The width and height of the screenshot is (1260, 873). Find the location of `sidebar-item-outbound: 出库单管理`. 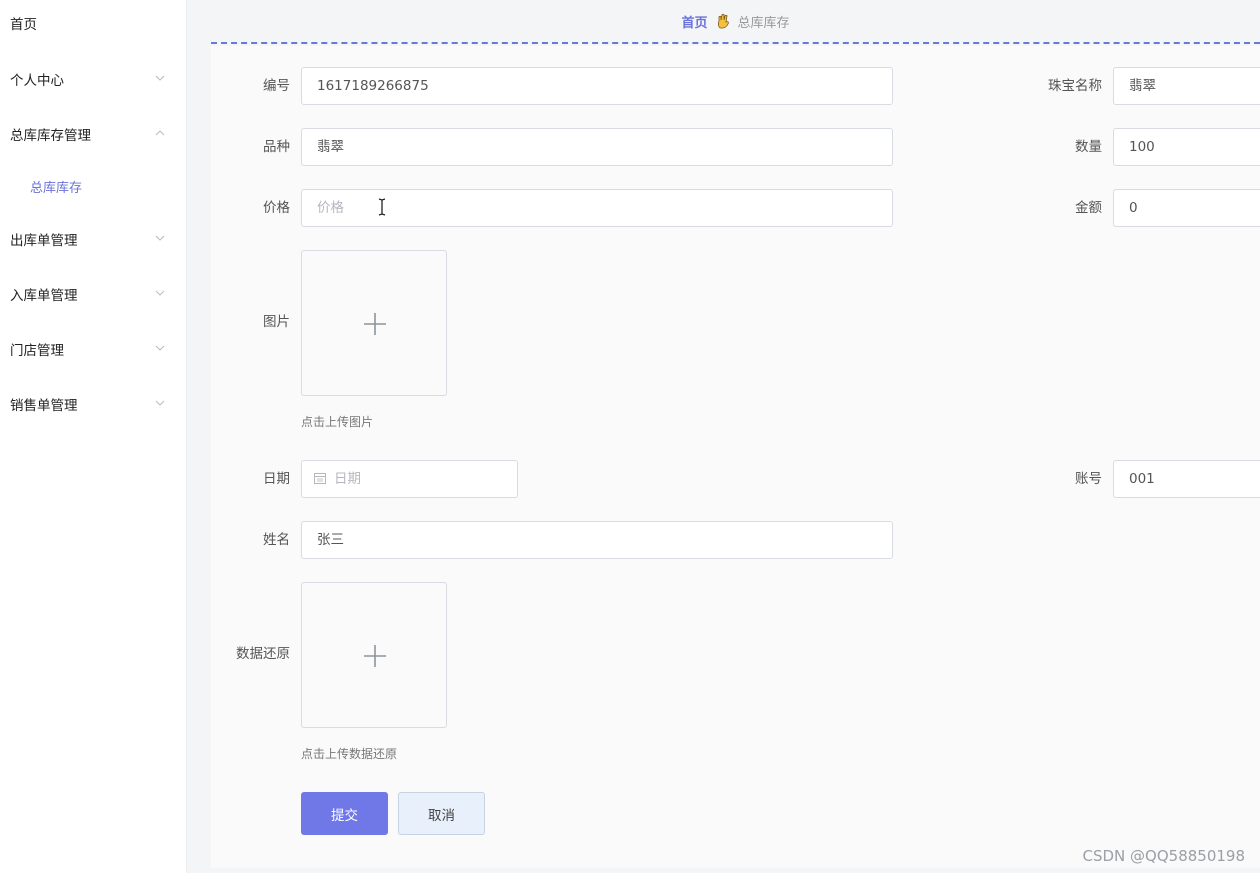

sidebar-item-outbound: 出库单管理 is located at coordinates (93, 239).